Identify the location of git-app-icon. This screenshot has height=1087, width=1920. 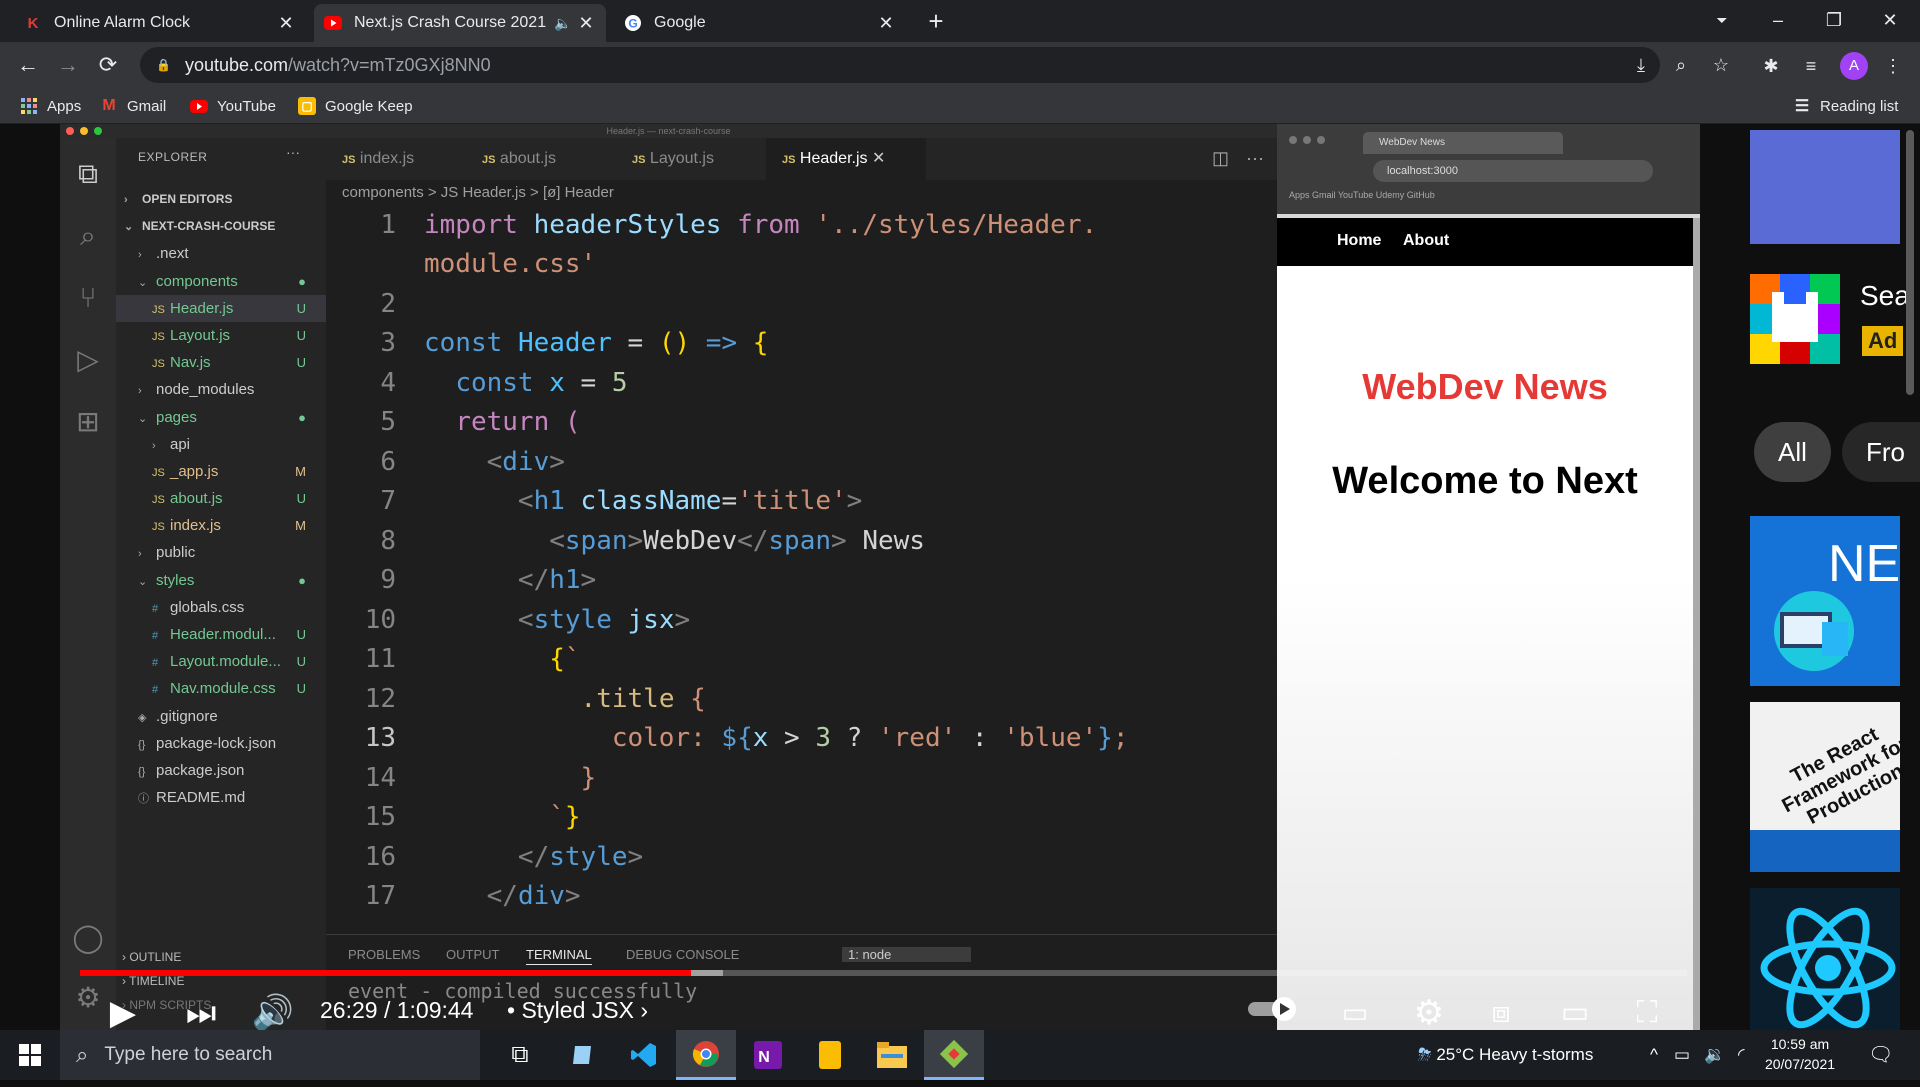
(954, 1055).